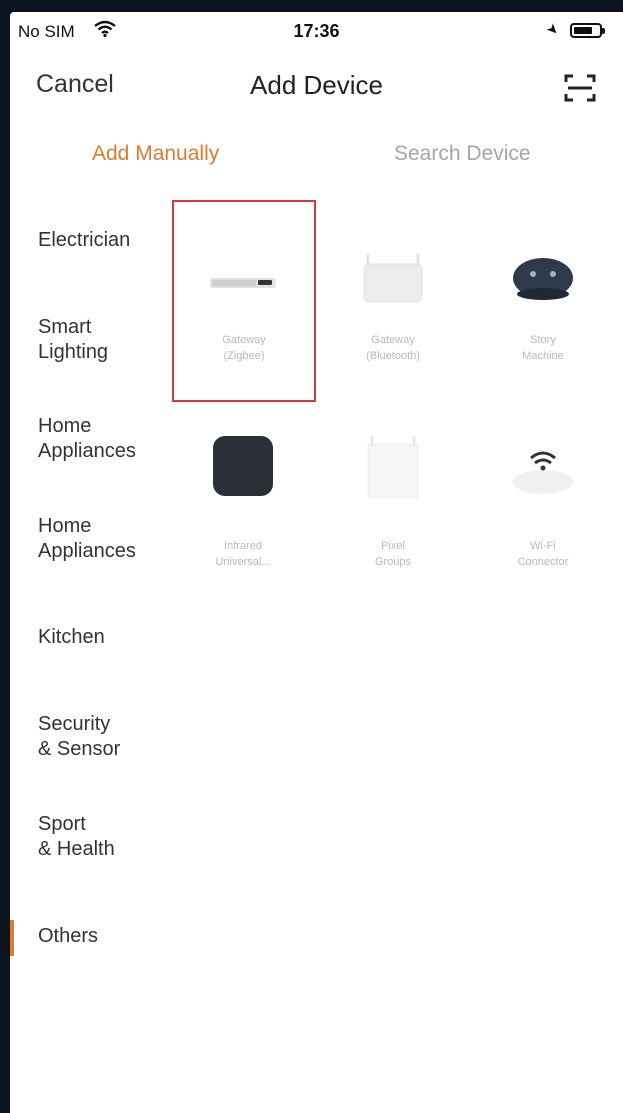  What do you see at coordinates (76, 837) in the screenshot?
I see `sidebar-item-sport-health: Sport & Health` at bounding box center [76, 837].